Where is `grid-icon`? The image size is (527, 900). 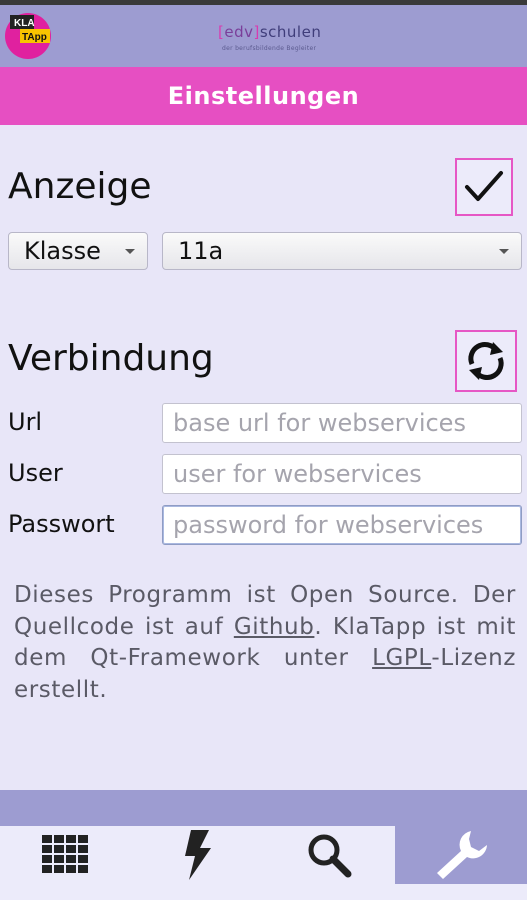 grid-icon is located at coordinates (64, 854).